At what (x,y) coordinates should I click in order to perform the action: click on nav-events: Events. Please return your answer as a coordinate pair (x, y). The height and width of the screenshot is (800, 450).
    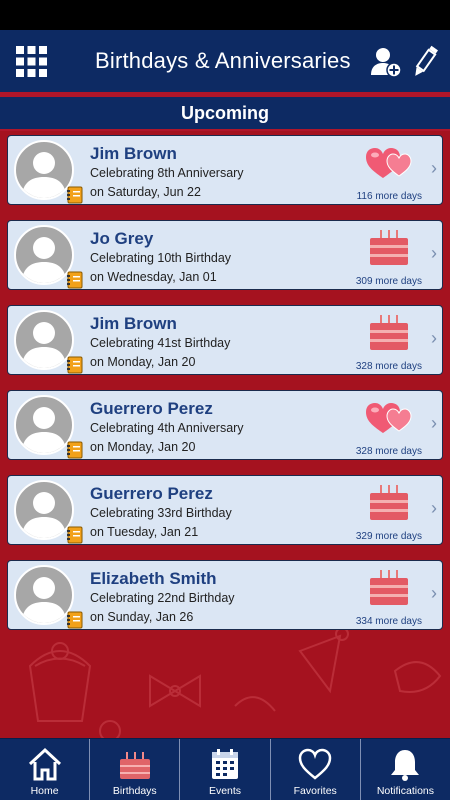
    Looking at the image, I should click on (225, 769).